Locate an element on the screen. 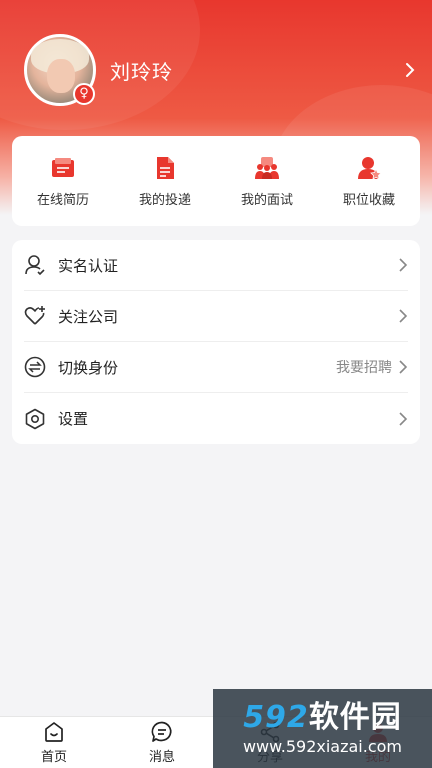  document-icon is located at coordinates (165, 167).